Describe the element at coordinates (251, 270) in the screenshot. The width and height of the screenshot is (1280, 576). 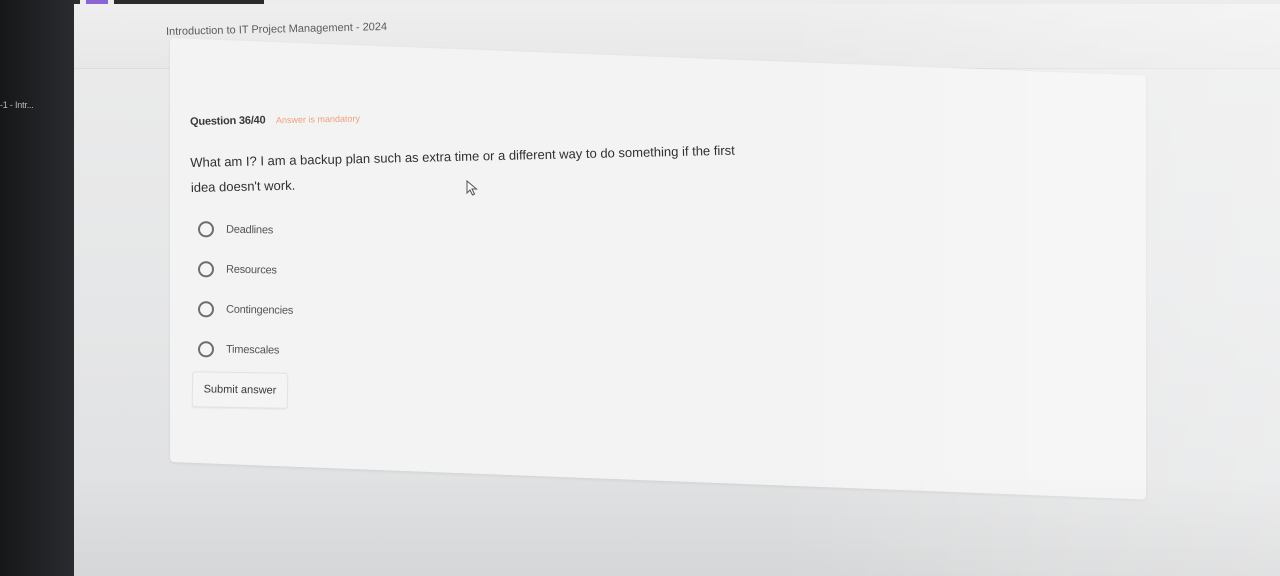
I see `option-label: Resources` at that location.